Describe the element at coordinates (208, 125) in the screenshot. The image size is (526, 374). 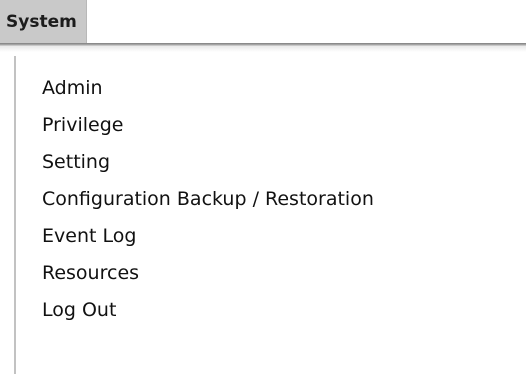
I see `menu-item-privilege: Privilege` at that location.